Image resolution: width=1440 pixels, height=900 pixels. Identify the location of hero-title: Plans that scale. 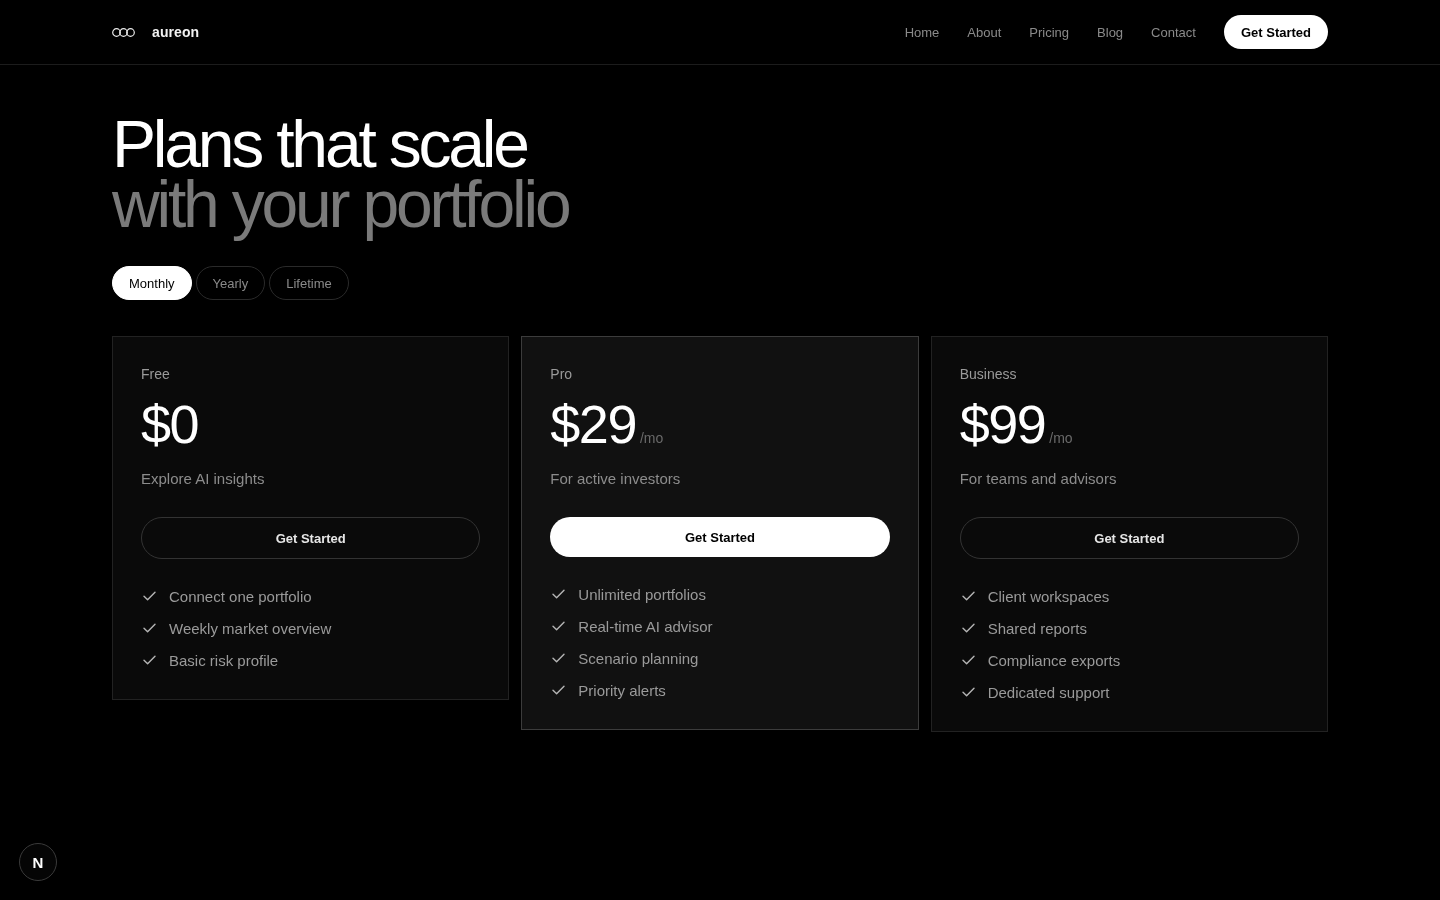
(319, 144).